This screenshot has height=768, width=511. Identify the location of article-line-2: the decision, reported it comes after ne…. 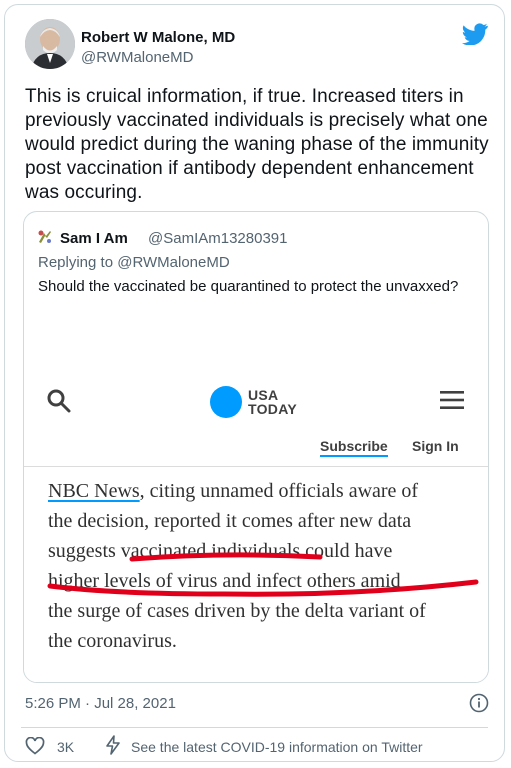
(230, 521).